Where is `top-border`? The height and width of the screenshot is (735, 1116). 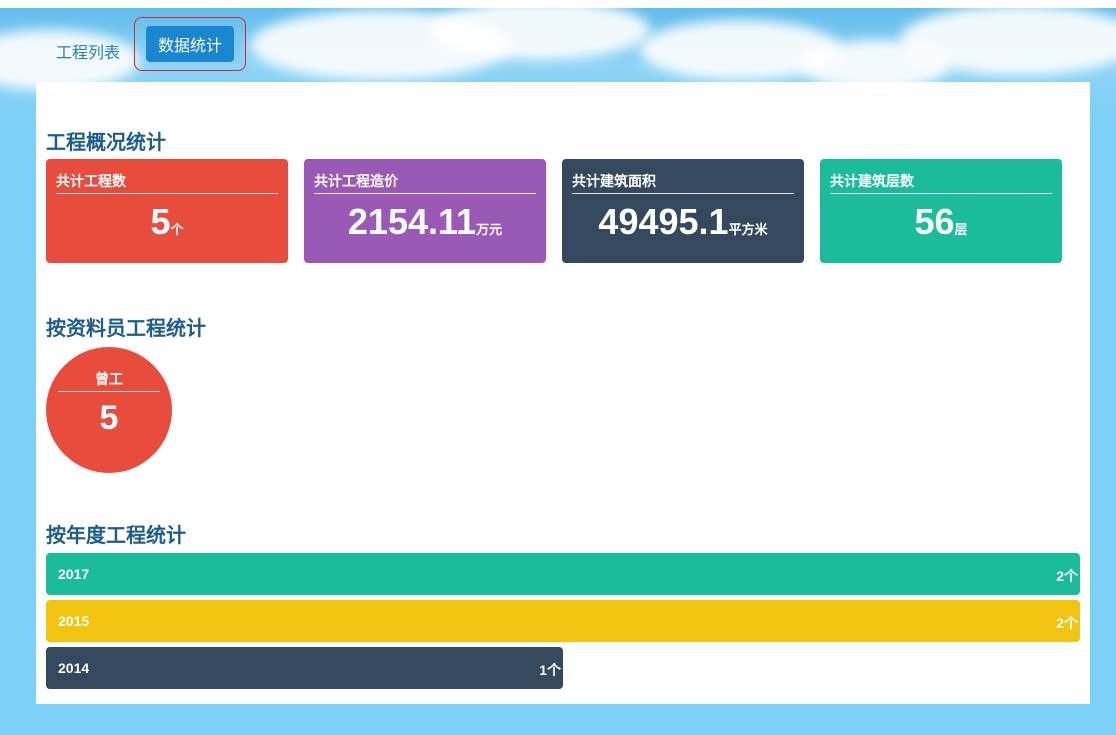
top-border is located at coordinates (558, 4).